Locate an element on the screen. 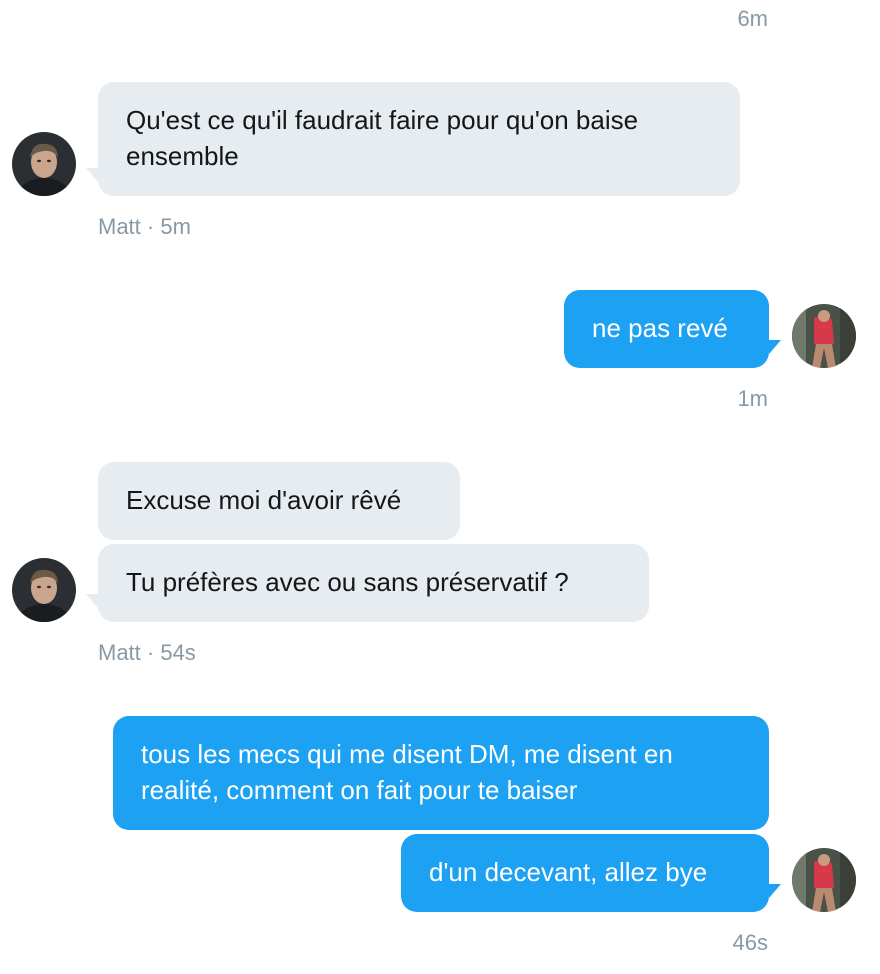 Image resolution: width=880 pixels, height=974 pixels. timestamp: 6m is located at coordinates (752, 18).